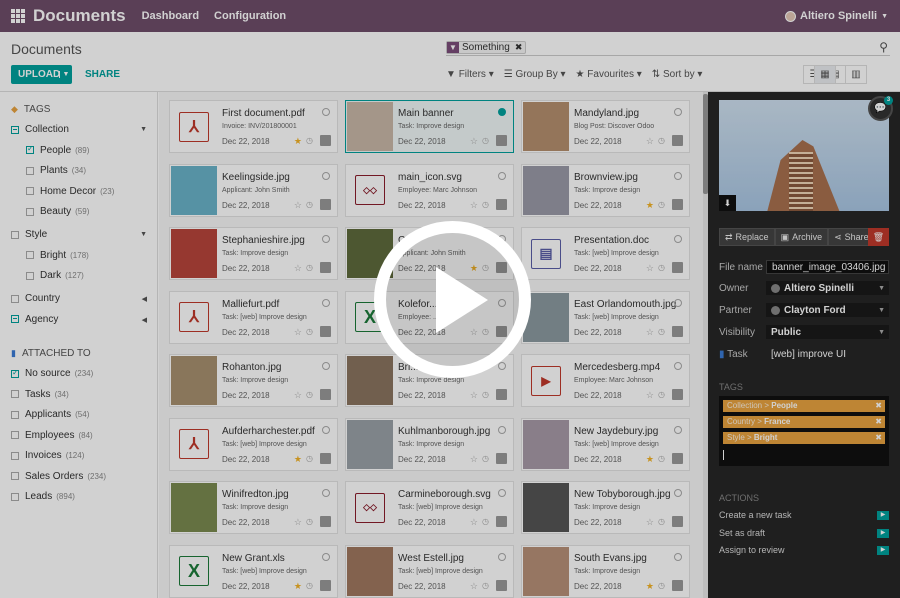  Describe the element at coordinates (56, 170) in the screenshot. I see `tag-filter-plants: Plants (34)` at that location.